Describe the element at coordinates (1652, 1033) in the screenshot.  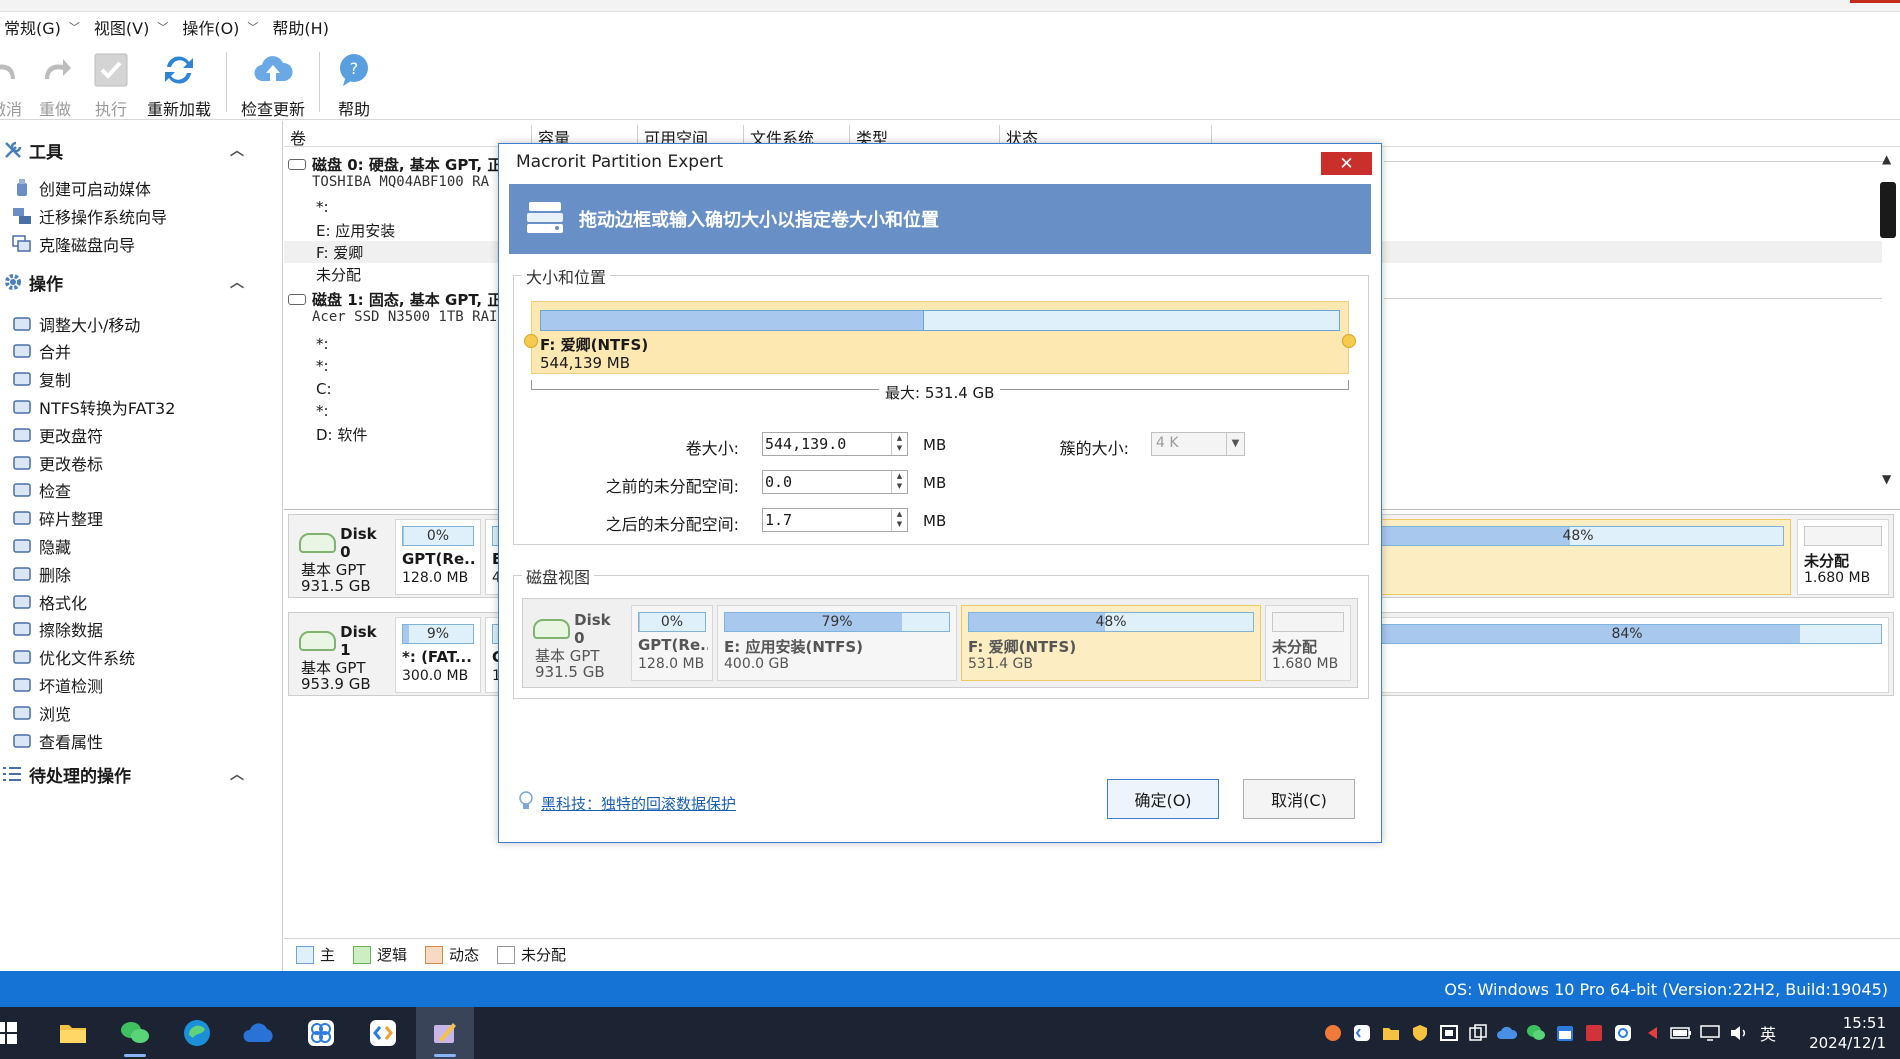
I see `tray-arrow-icon` at that location.